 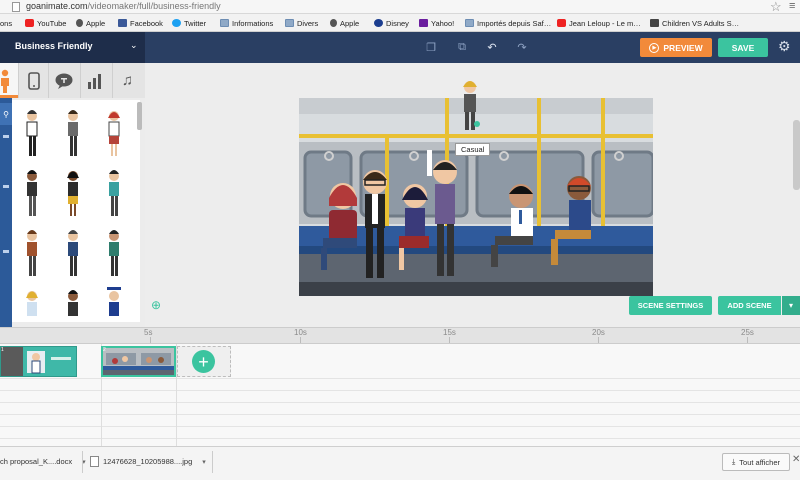 I want to click on dragged-character, so click(x=470, y=106).